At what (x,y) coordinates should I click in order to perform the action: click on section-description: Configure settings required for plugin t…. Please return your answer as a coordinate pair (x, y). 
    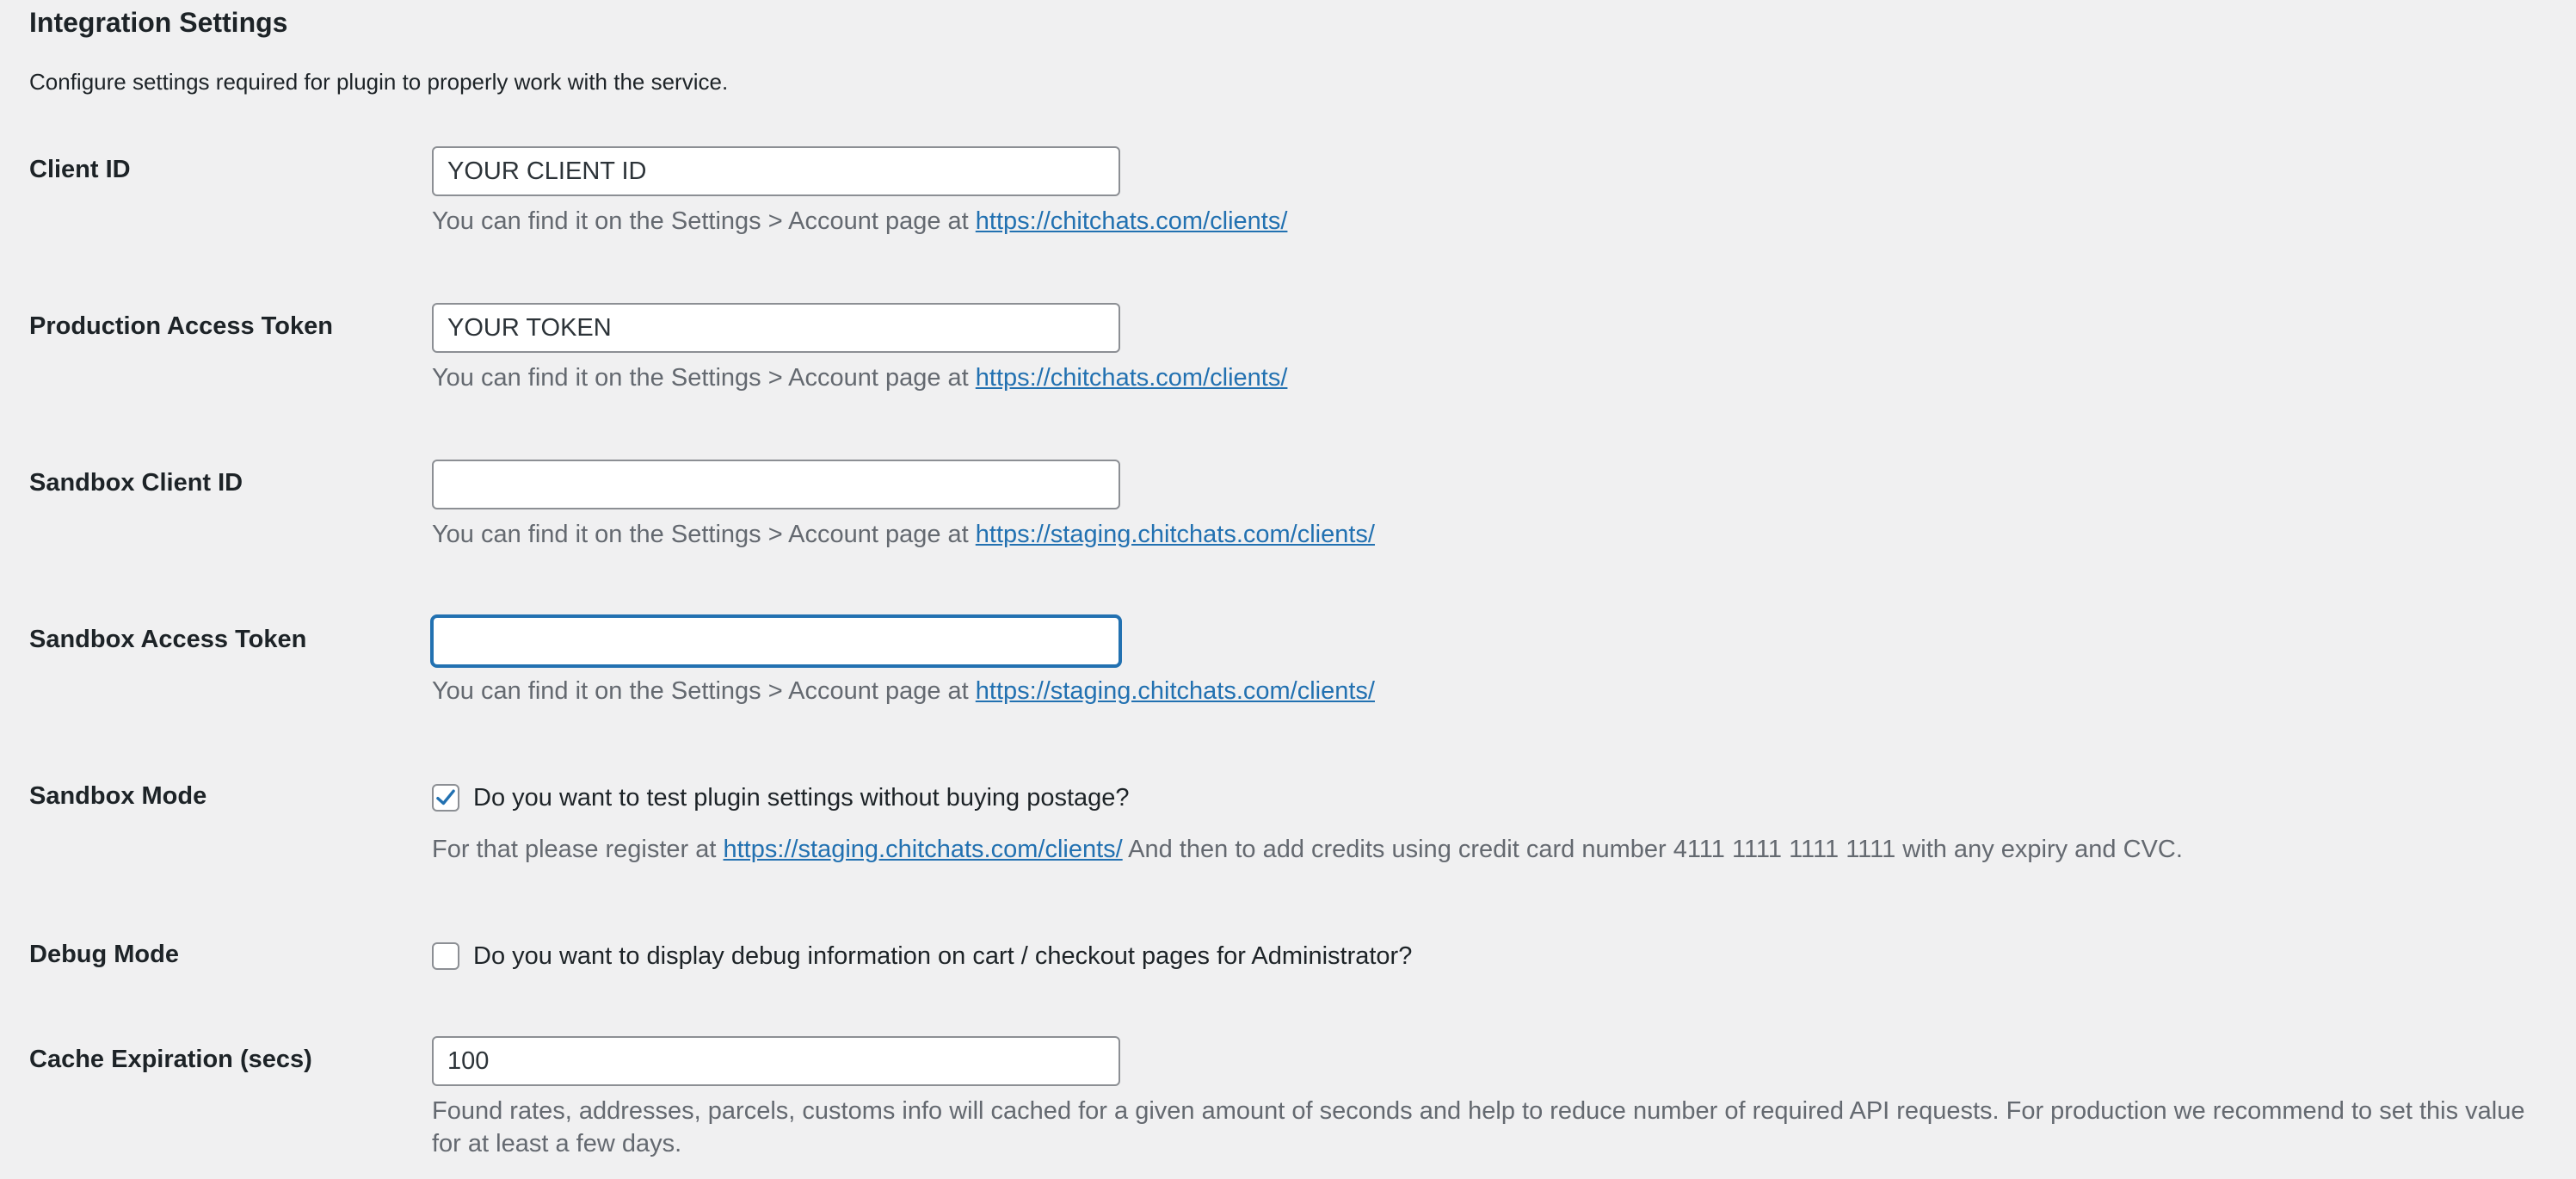
    Looking at the image, I should click on (379, 82).